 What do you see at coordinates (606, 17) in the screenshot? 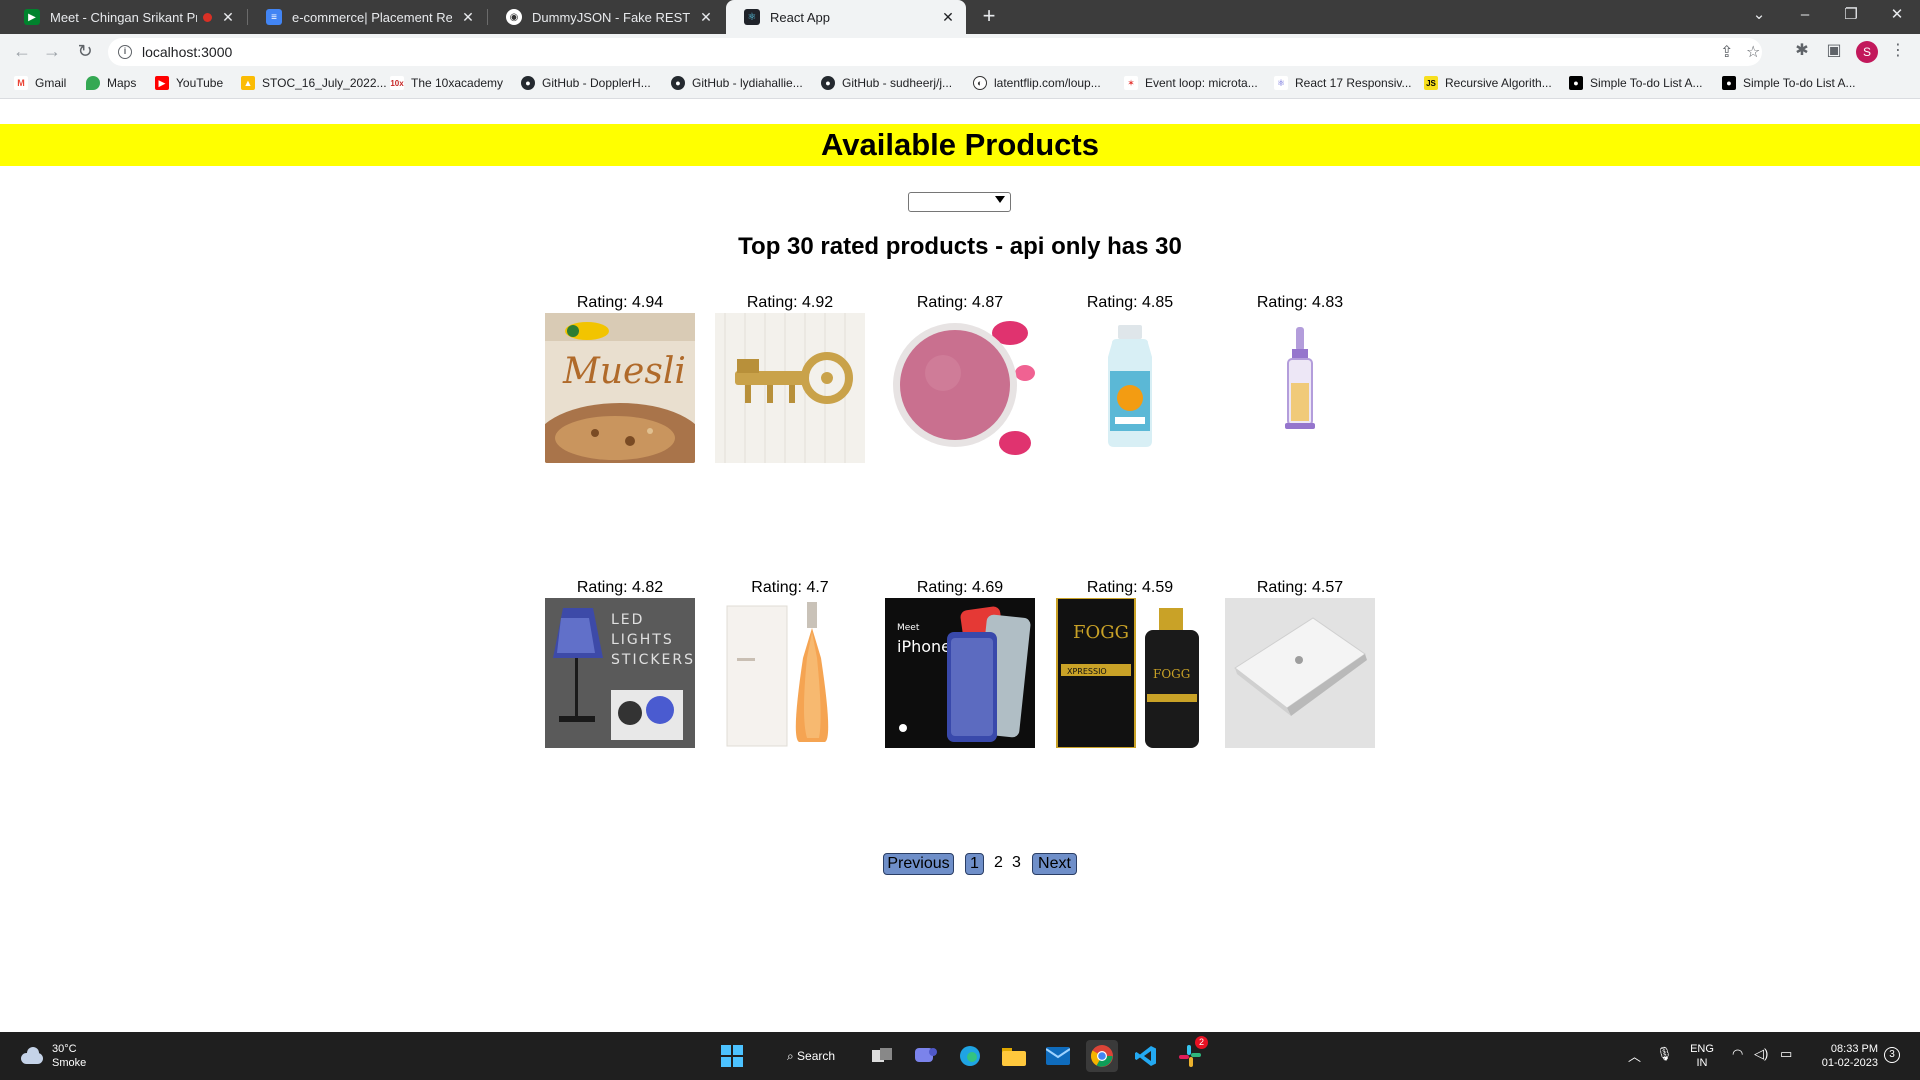
I see `tab-dummyjson: ◉ DummyJSON - Fake REST API of JSON ✕` at bounding box center [606, 17].